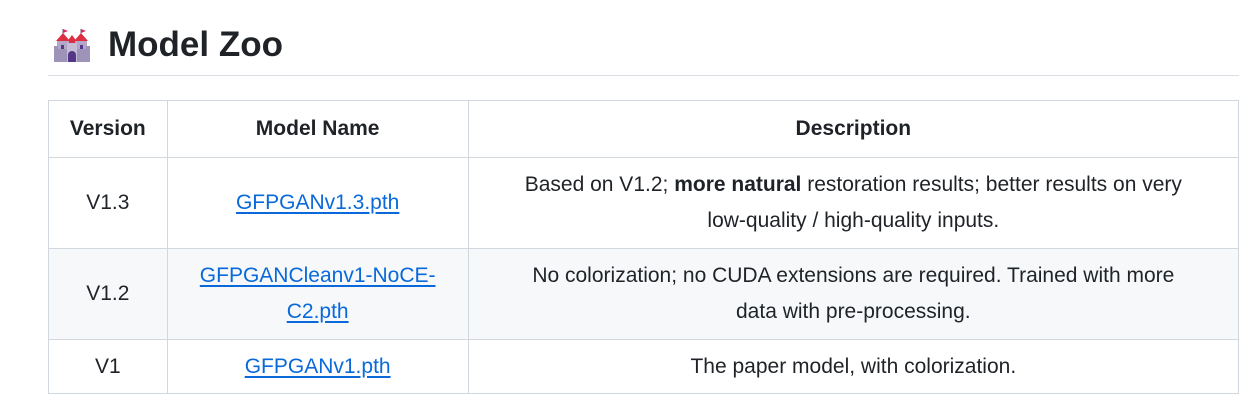 This screenshot has width=1239, height=400. What do you see at coordinates (738, 184) in the screenshot?
I see `description-emphasis: more natural` at bounding box center [738, 184].